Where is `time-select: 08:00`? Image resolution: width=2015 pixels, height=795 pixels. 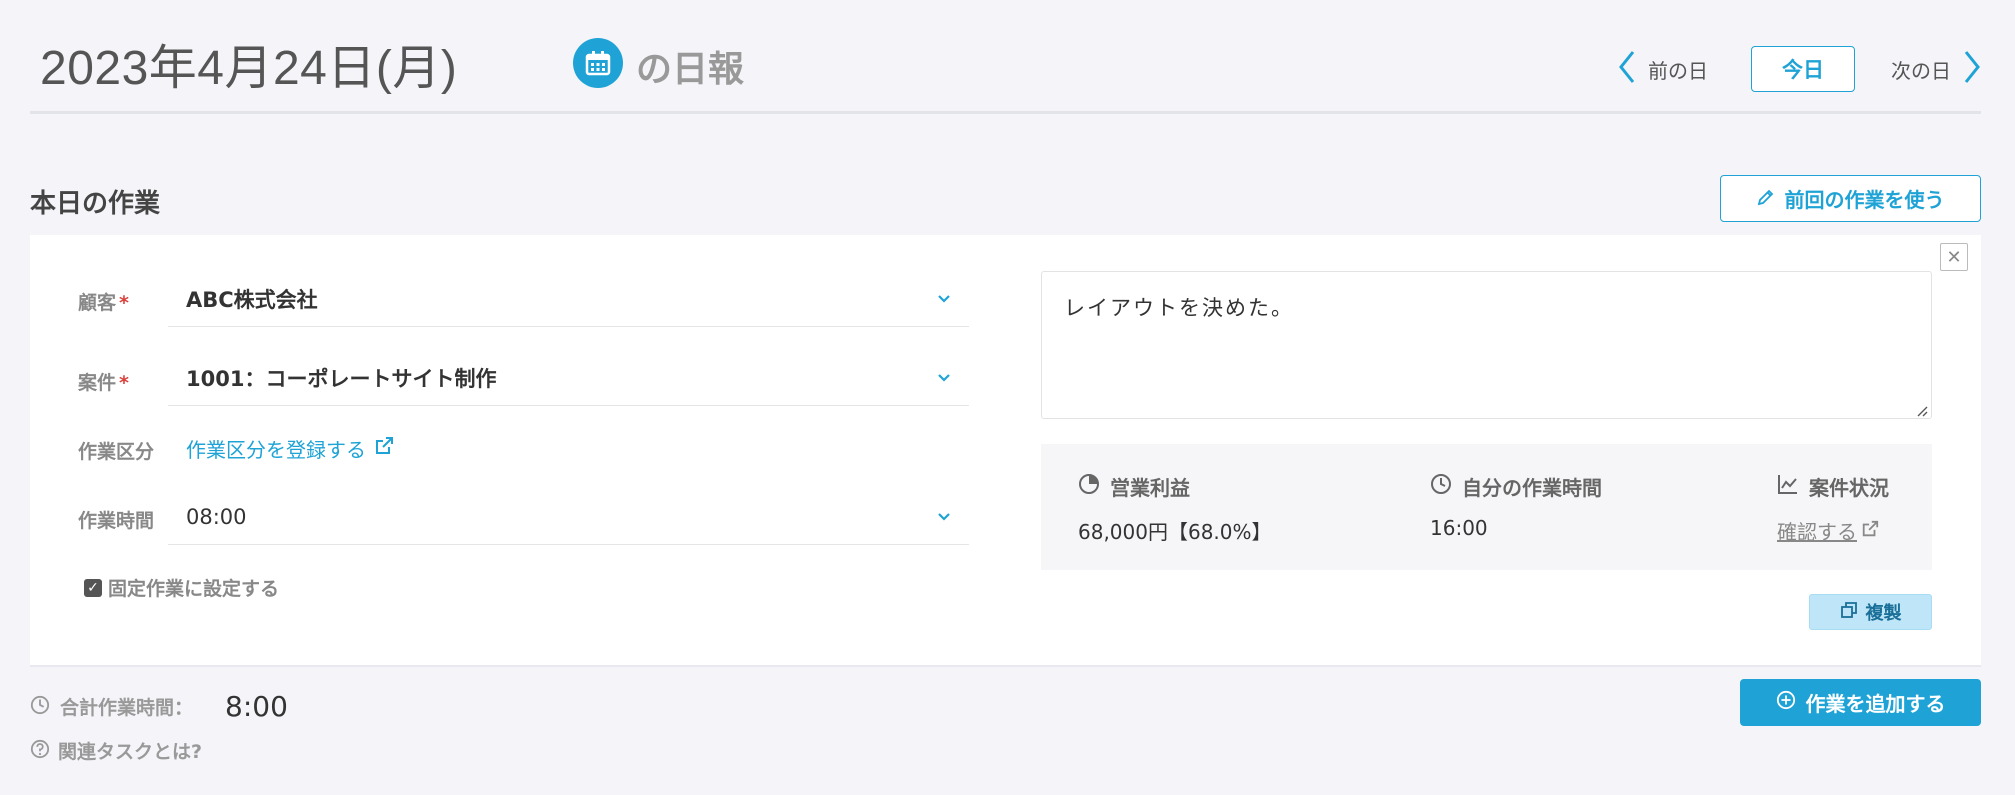
time-select: 08:00 is located at coordinates (568, 517).